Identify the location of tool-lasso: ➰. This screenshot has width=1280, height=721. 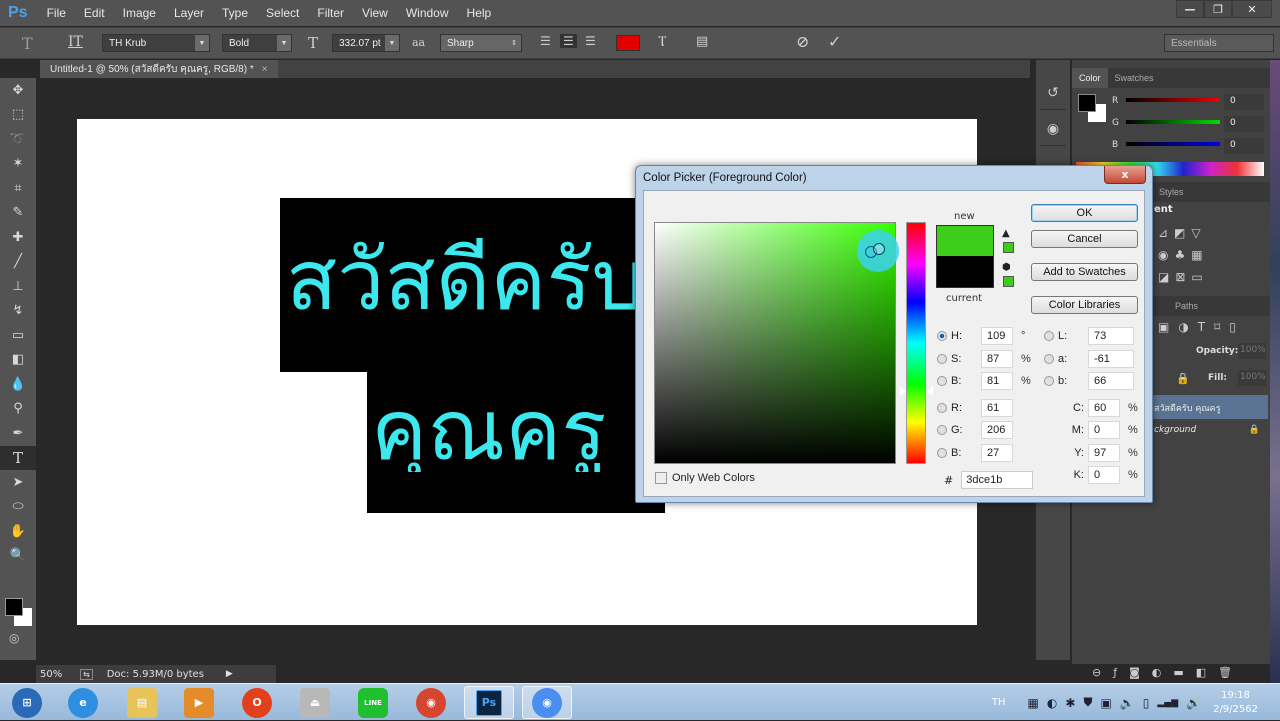
(18, 139).